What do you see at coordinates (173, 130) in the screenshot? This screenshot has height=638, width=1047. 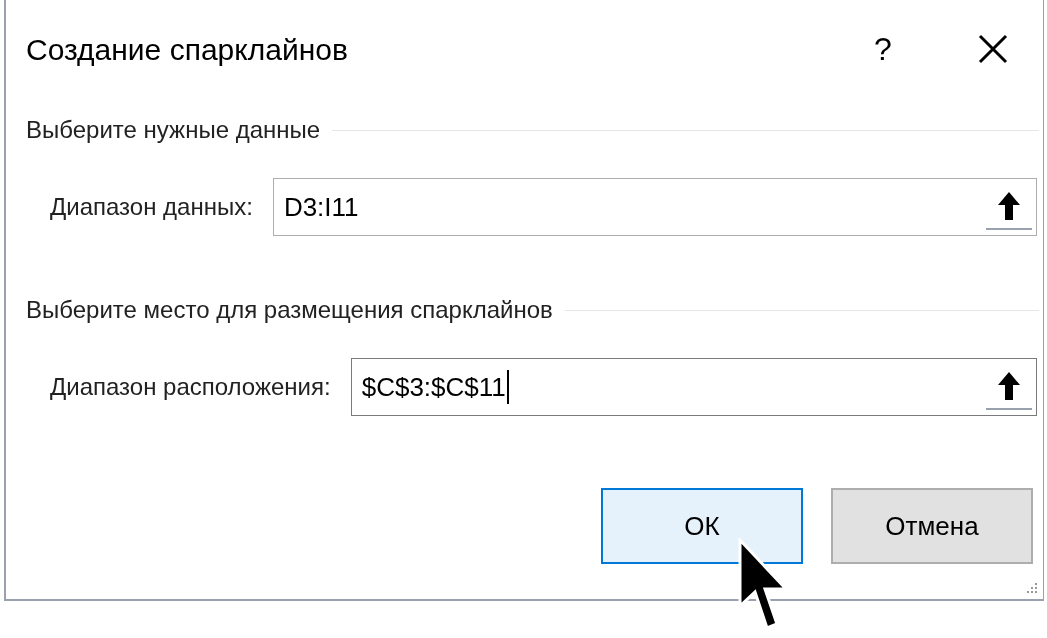 I see `group-heading: Выберите нужные данные` at bounding box center [173, 130].